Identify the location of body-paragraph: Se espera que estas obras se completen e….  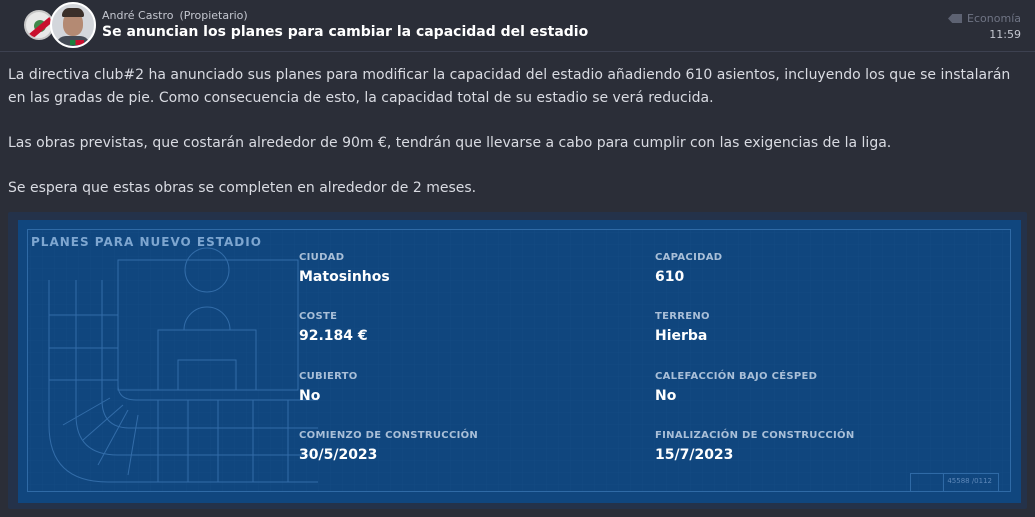
(242, 188).